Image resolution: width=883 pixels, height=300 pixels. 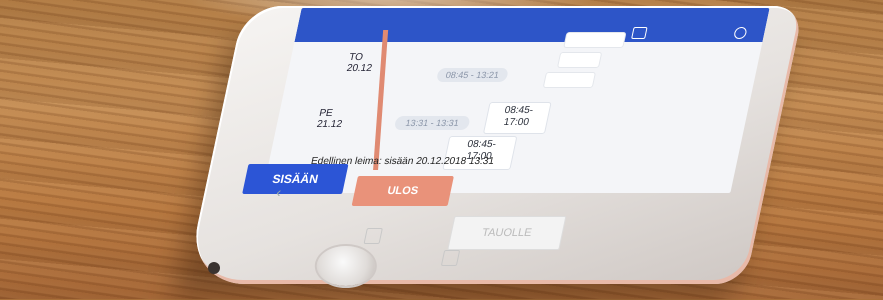 What do you see at coordinates (534, 16) in the screenshot?
I see `status-bar` at bounding box center [534, 16].